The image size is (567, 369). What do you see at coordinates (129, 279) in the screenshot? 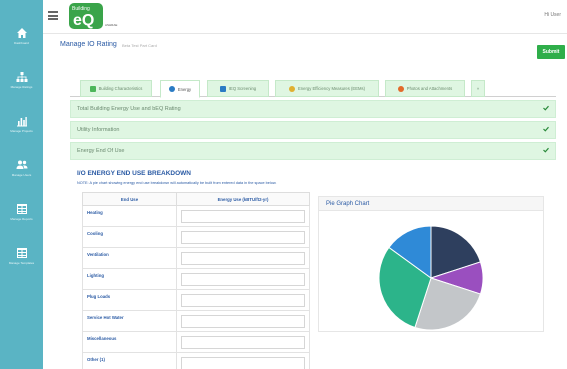
I see `end-use-label: Lighting` at bounding box center [129, 279].